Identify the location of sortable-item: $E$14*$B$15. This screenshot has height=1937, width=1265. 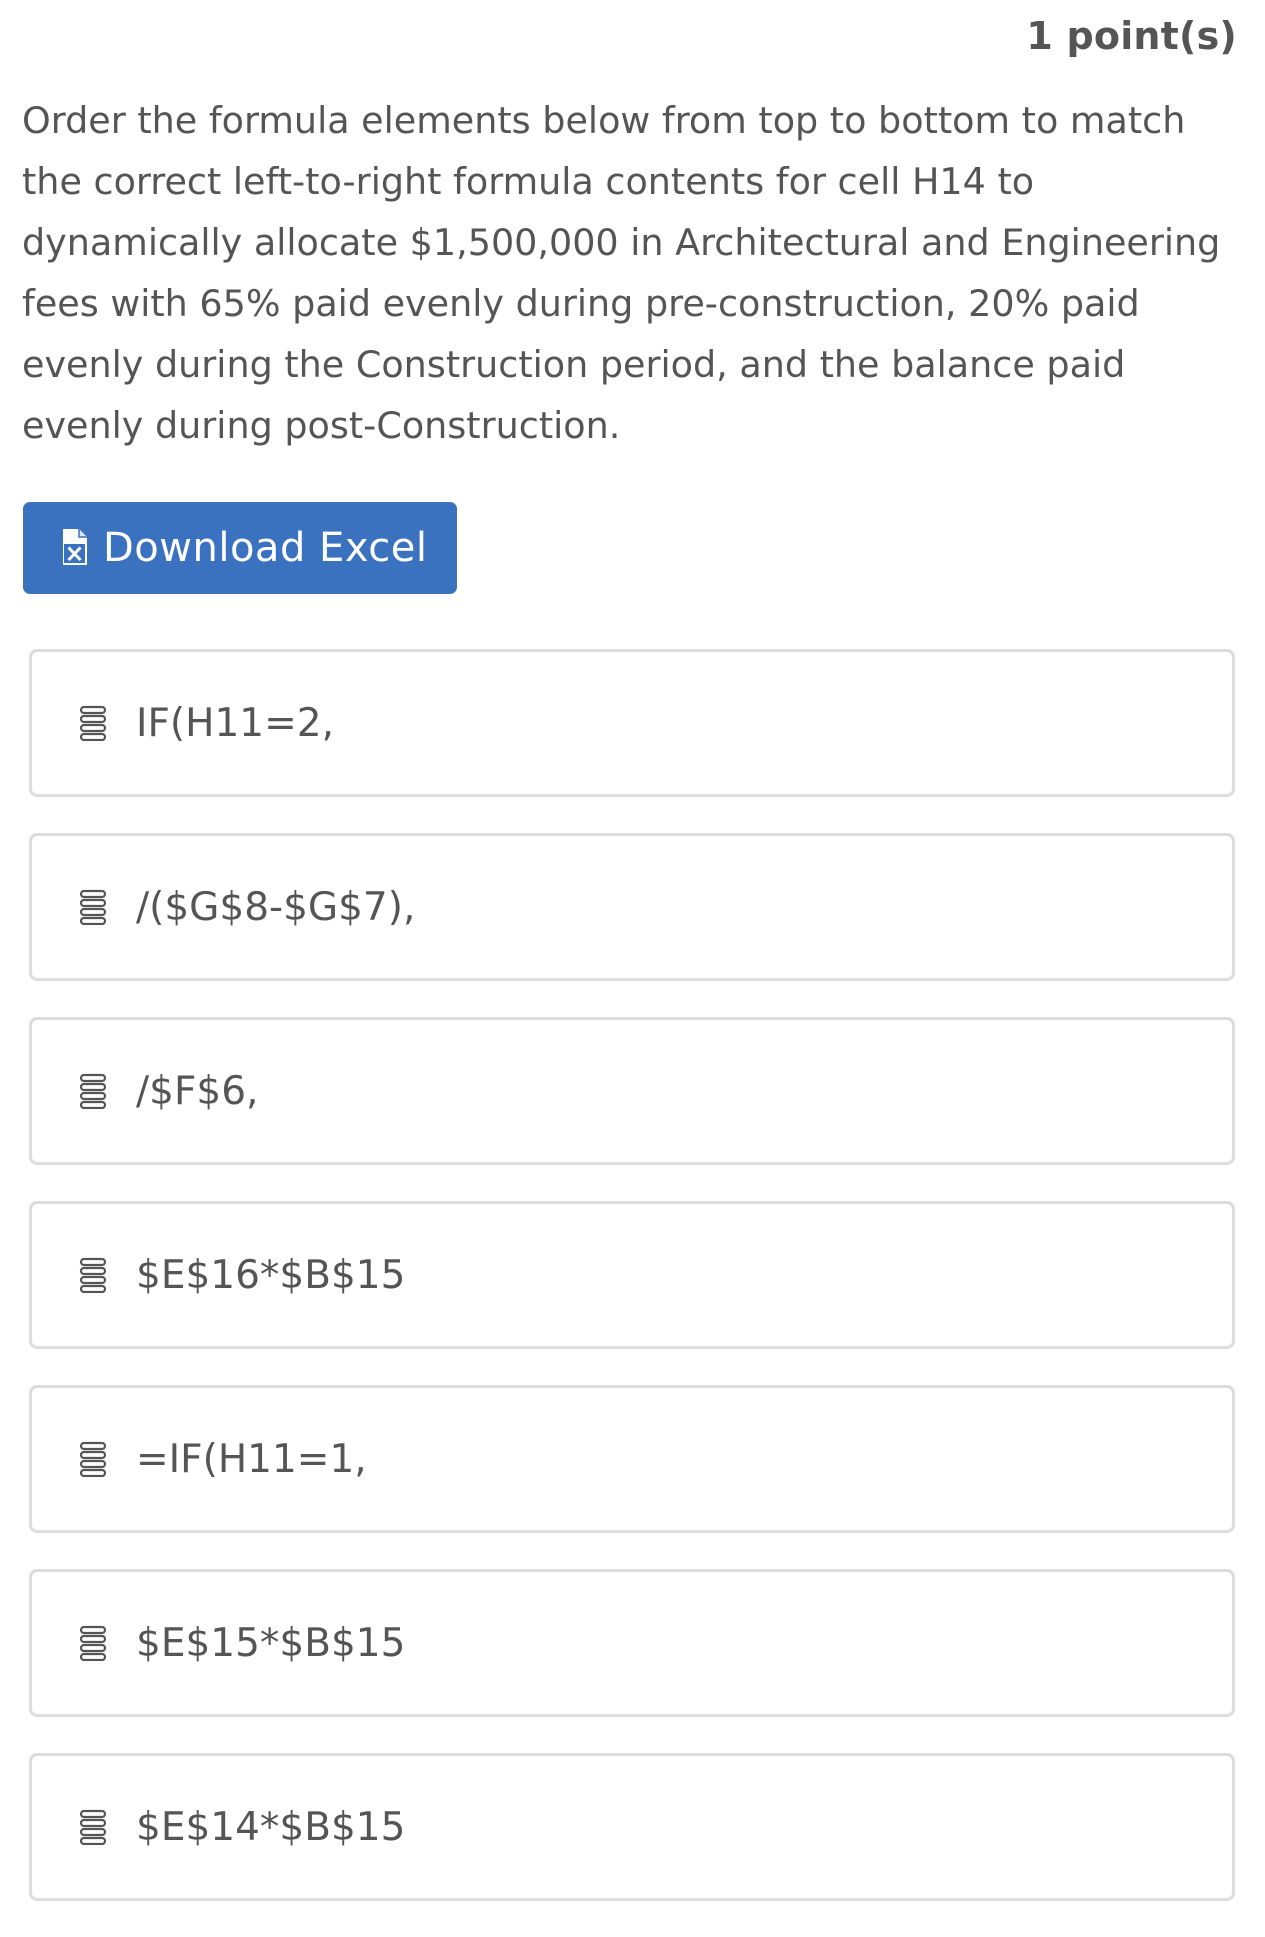
(632, 1827).